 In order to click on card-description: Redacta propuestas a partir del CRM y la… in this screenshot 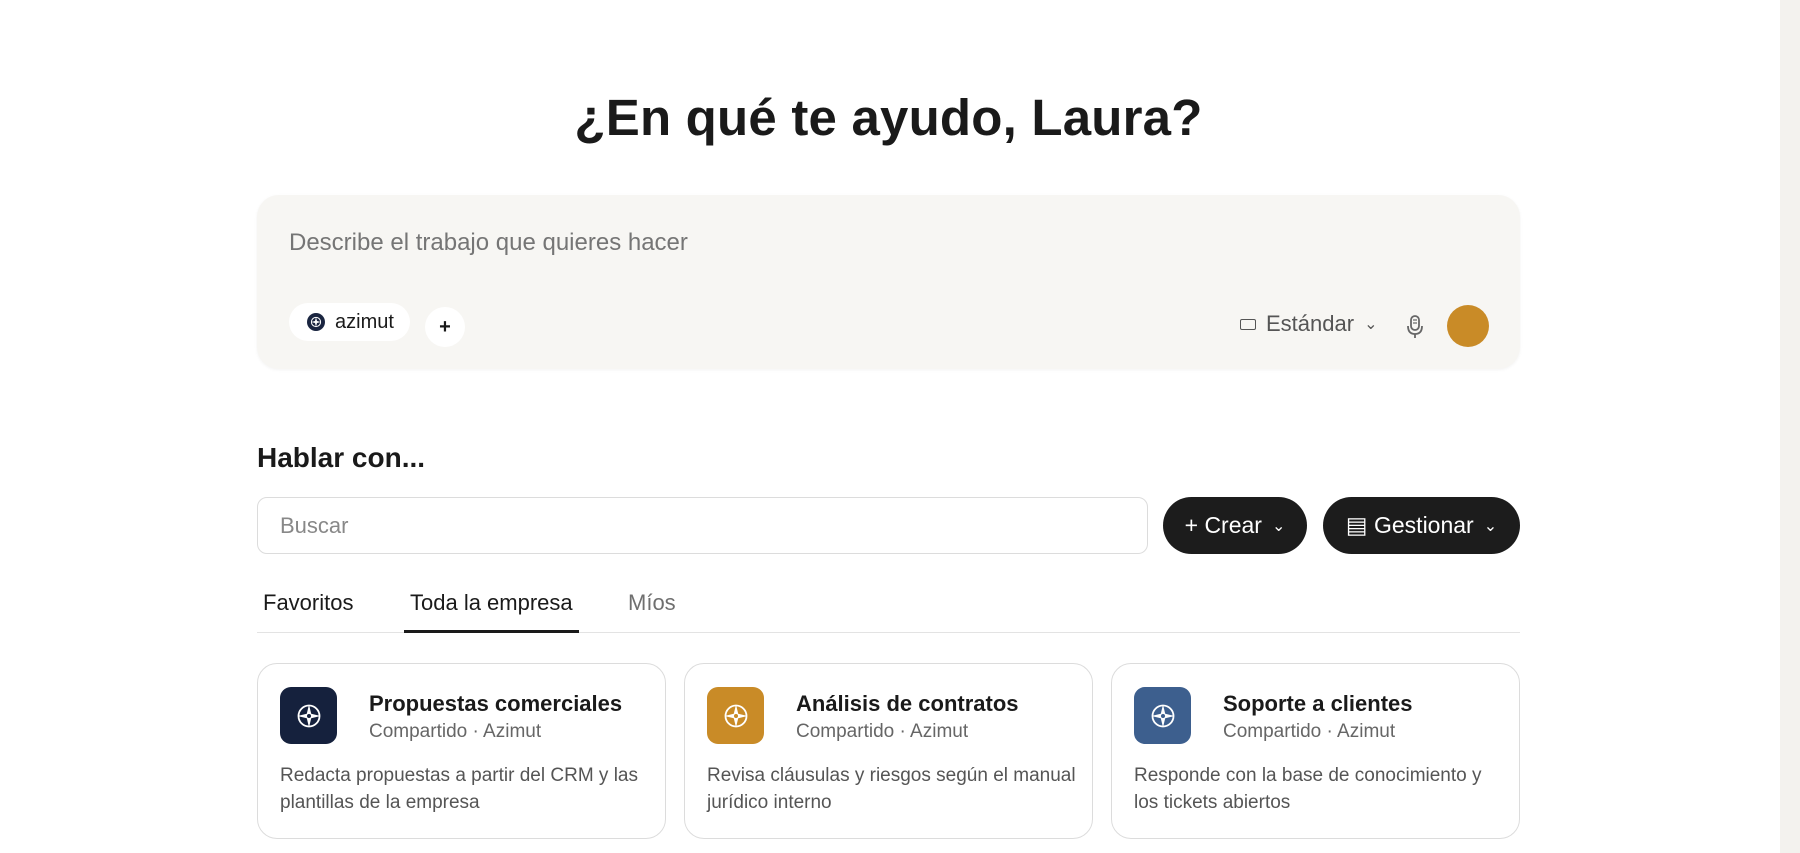, I will do `click(459, 789)`.